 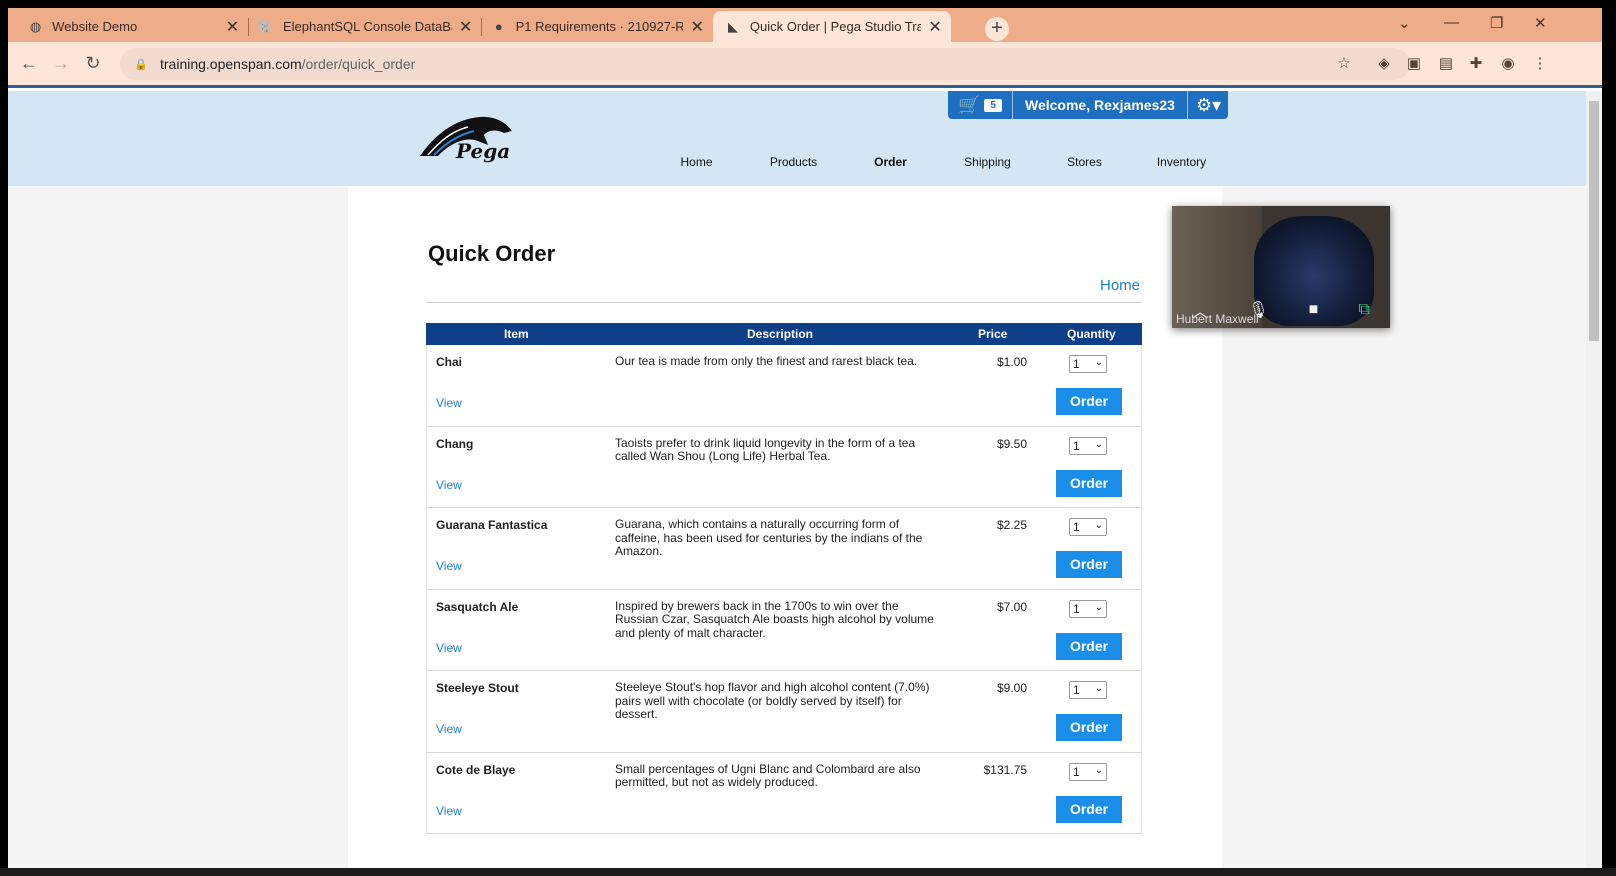 What do you see at coordinates (793, 162) in the screenshot?
I see `nav-products: Products` at bounding box center [793, 162].